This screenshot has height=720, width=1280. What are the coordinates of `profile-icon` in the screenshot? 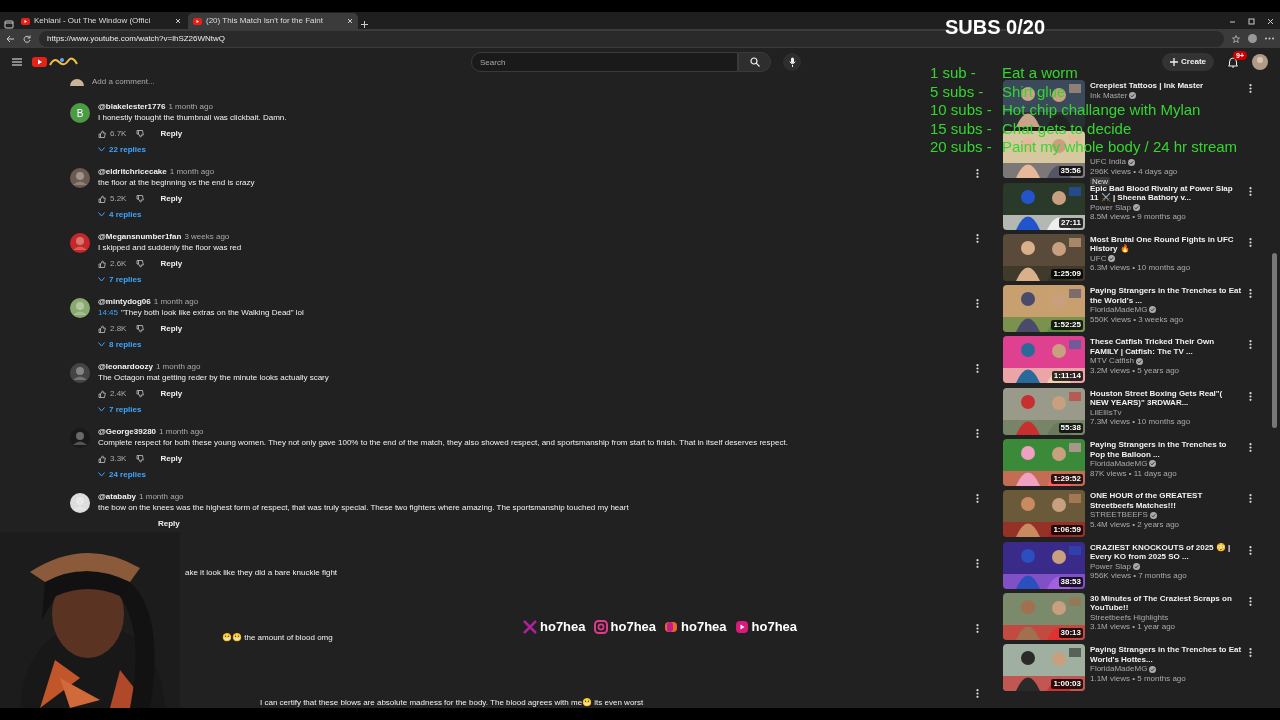 It's located at (1252, 38).